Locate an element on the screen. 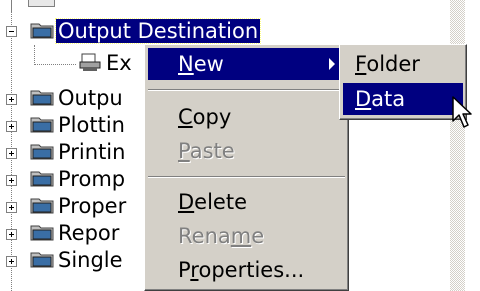 This screenshot has height=291, width=480. menu-item-label: opy is located at coordinates (212, 117).